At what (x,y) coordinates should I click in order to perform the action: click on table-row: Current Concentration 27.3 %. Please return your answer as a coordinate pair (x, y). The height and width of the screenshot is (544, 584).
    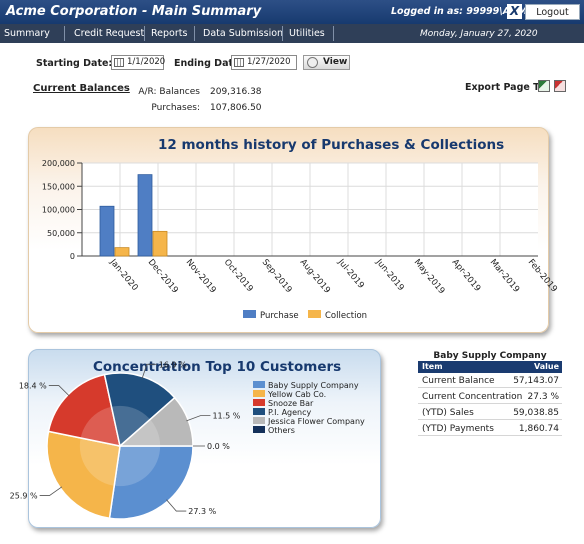
    Looking at the image, I should click on (490, 396).